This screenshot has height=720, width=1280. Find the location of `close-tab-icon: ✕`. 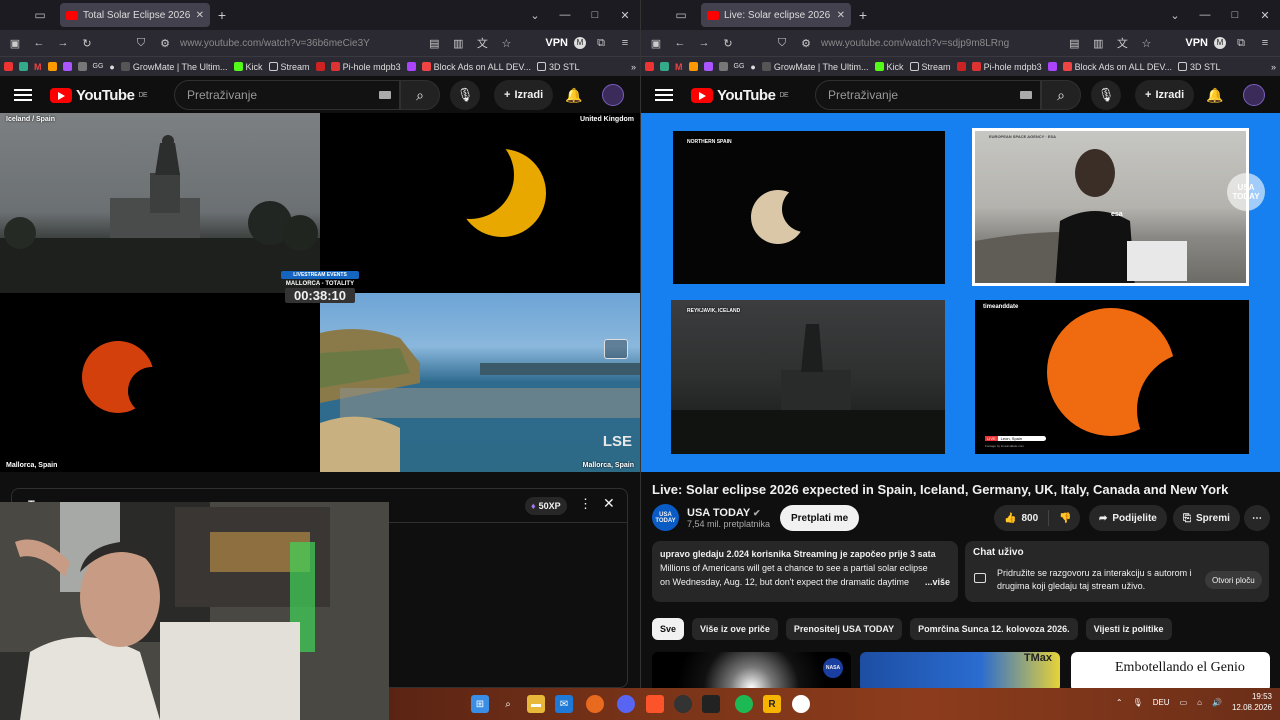

close-tab-icon: ✕ is located at coordinates (841, 15).